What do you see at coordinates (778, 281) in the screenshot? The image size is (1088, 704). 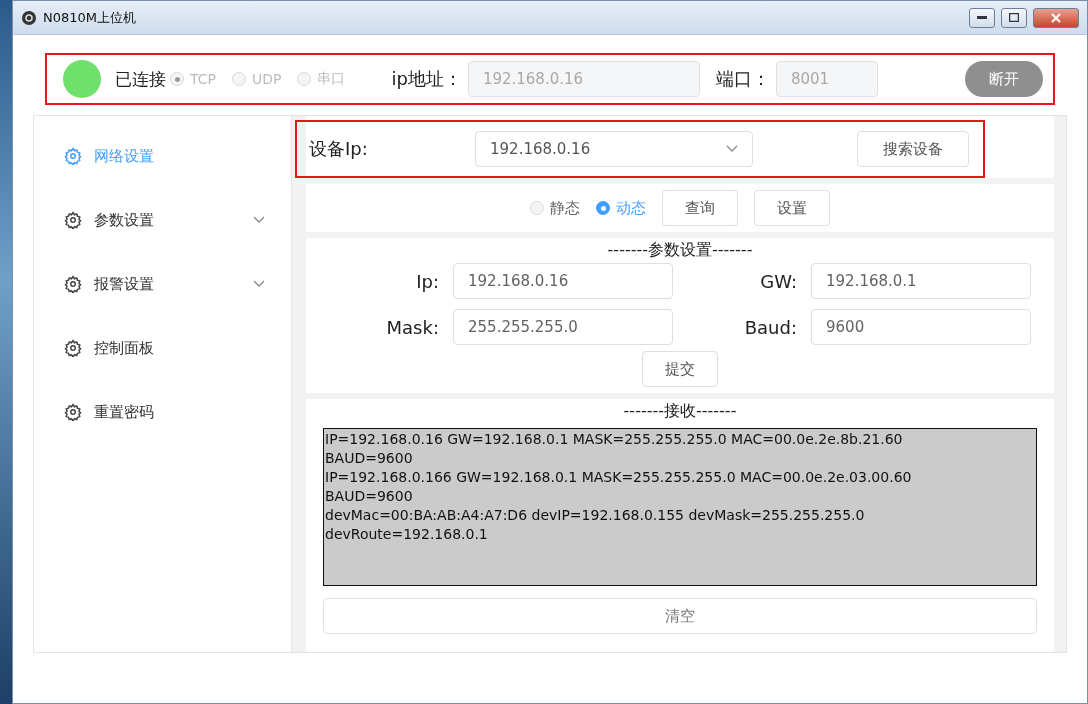 I see `field-label: GW:` at bounding box center [778, 281].